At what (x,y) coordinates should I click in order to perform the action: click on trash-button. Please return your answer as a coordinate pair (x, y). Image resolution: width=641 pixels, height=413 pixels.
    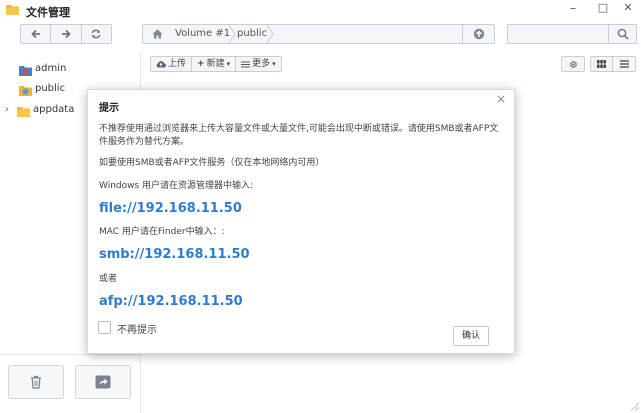
    Looking at the image, I should click on (36, 382).